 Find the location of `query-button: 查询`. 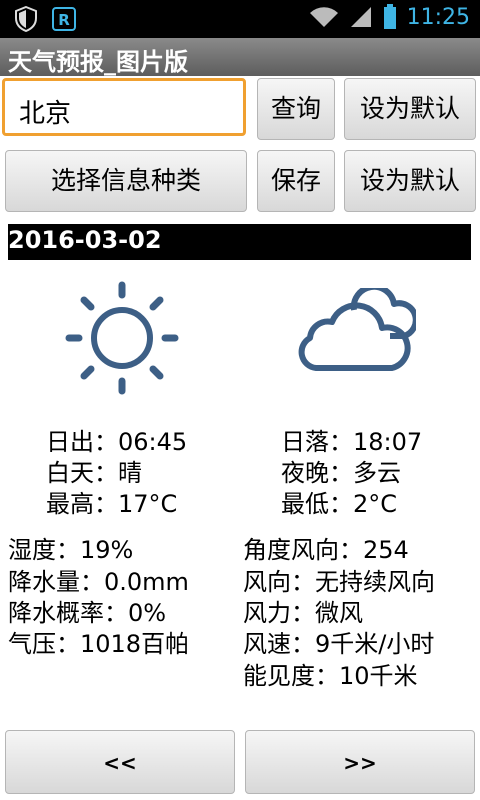

query-button: 查询 is located at coordinates (296, 109).